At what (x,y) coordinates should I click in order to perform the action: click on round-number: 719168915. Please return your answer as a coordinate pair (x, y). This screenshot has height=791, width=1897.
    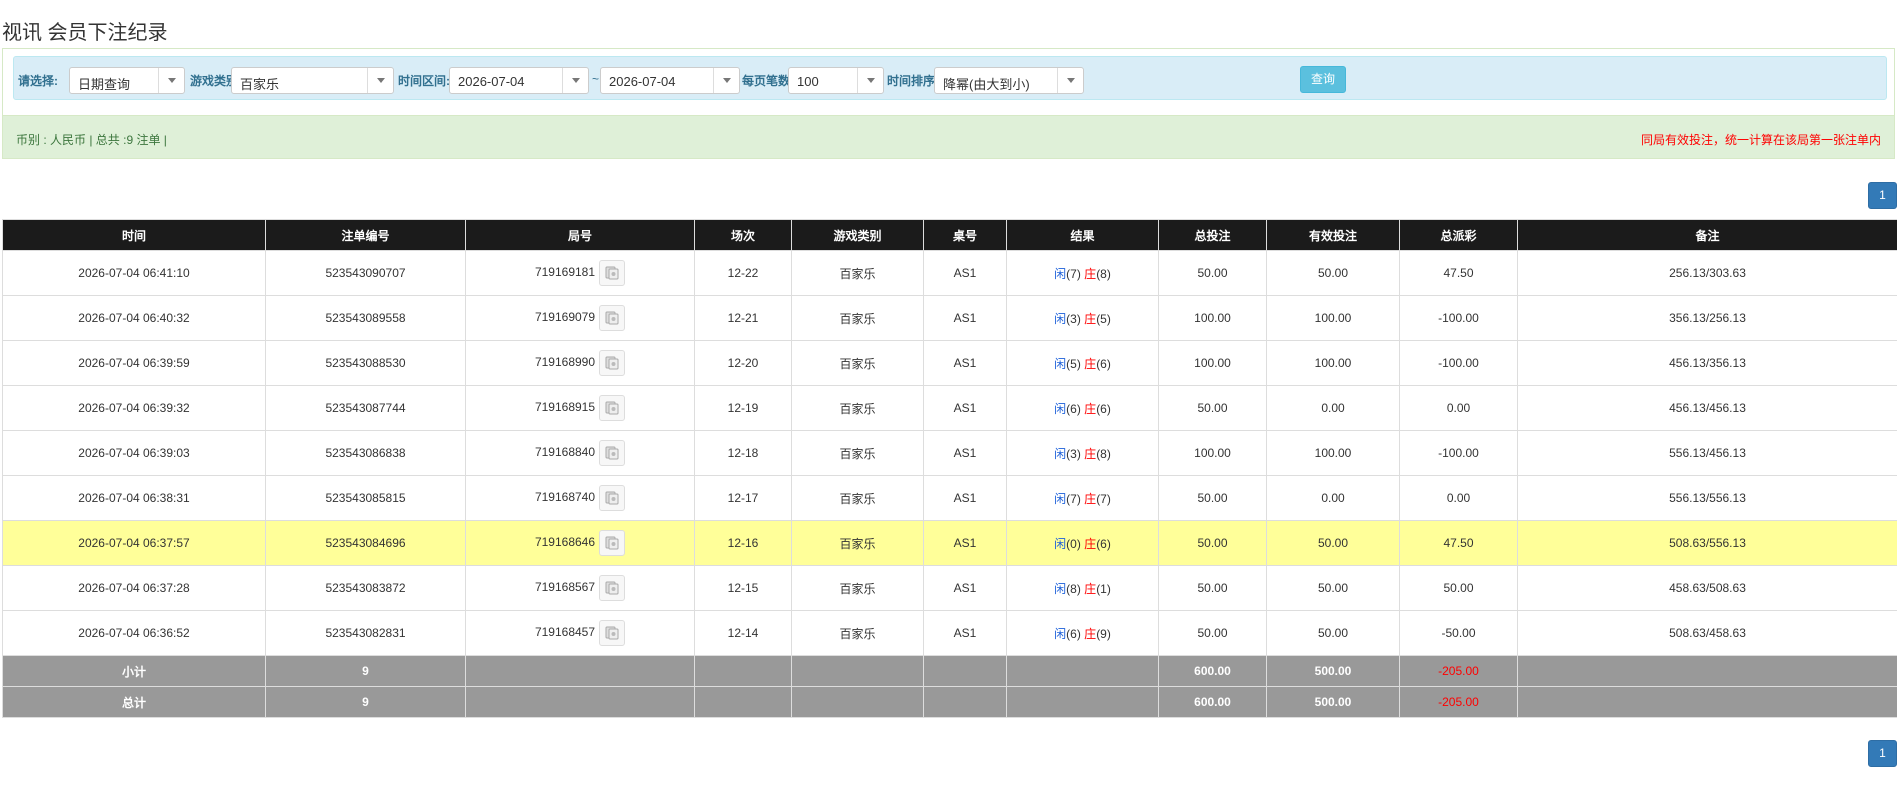
    Looking at the image, I should click on (565, 407).